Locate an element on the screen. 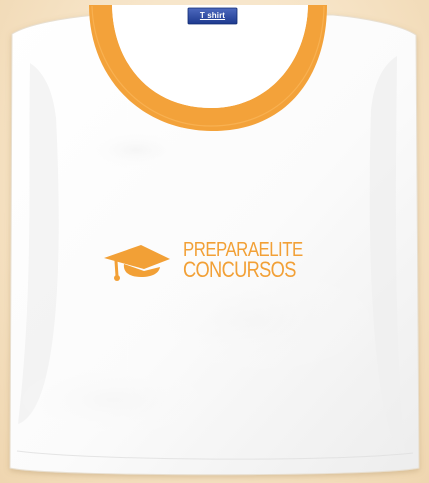 Image resolution: width=429 pixels, height=483 pixels. brand-logo: PREPARAELITE CONCURSOS is located at coordinates (217, 261).